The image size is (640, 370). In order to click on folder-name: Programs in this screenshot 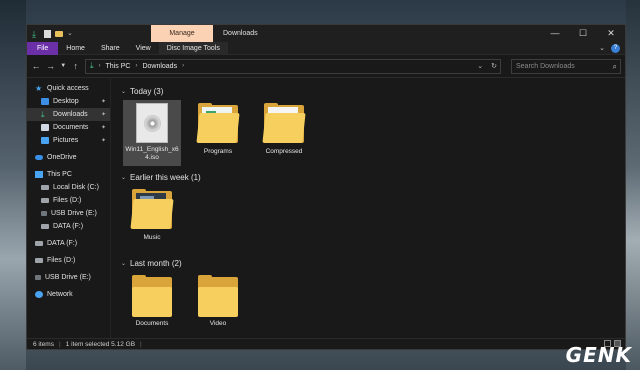, I will do `click(218, 151)`.